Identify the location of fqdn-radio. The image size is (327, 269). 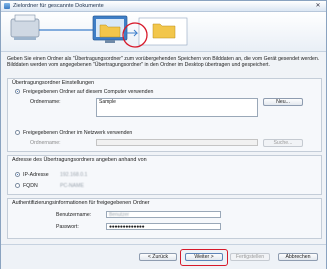
(17, 185).